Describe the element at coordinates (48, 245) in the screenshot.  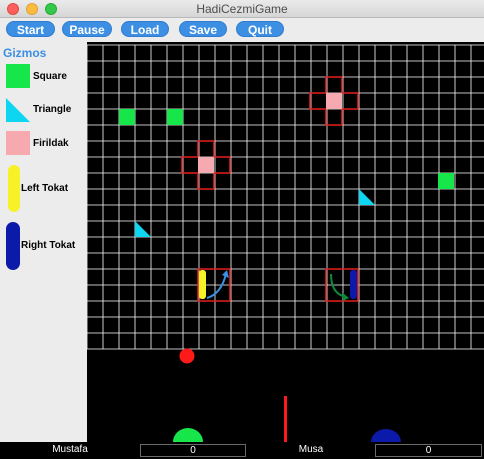
I see `right-tokat-label: Right Tokat` at that location.